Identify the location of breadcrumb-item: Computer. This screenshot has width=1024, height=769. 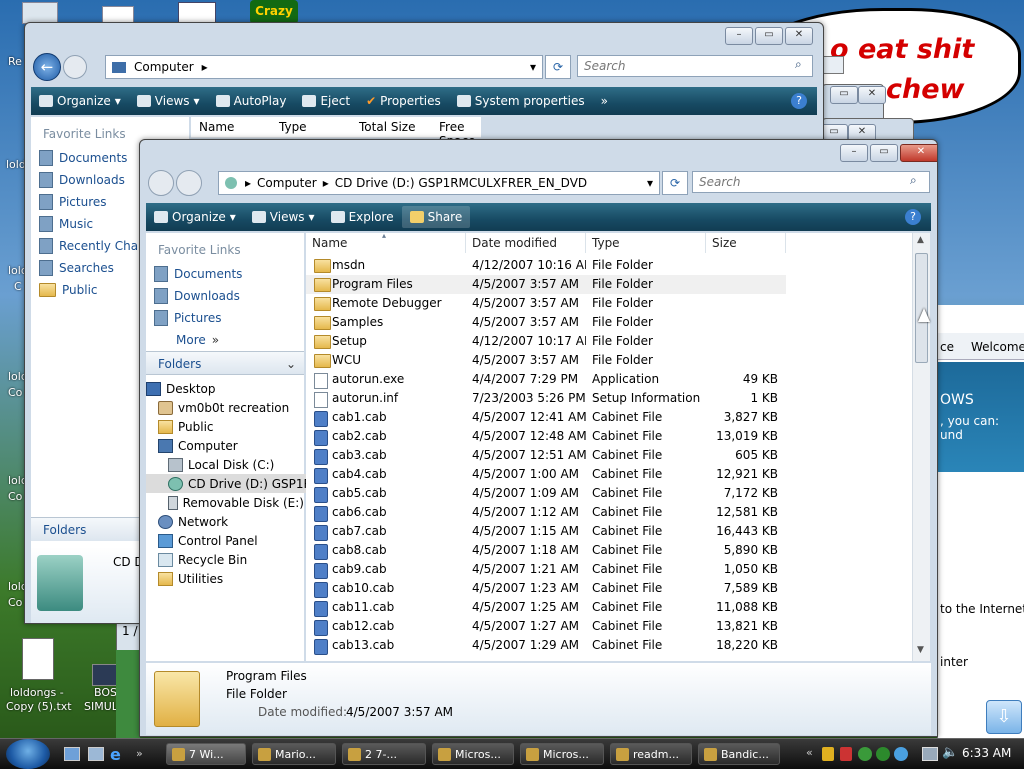
(164, 67).